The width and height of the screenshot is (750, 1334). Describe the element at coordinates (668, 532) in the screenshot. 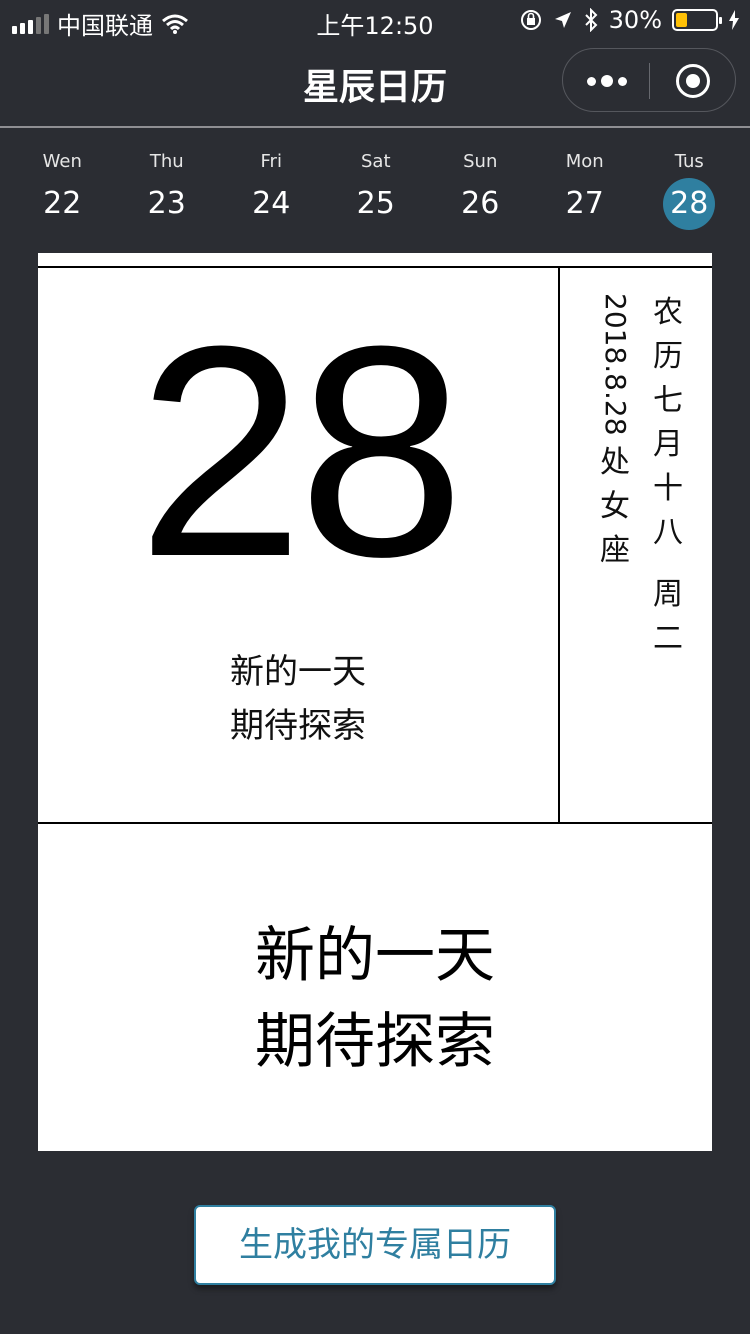

I see `lunar-char: 八` at that location.